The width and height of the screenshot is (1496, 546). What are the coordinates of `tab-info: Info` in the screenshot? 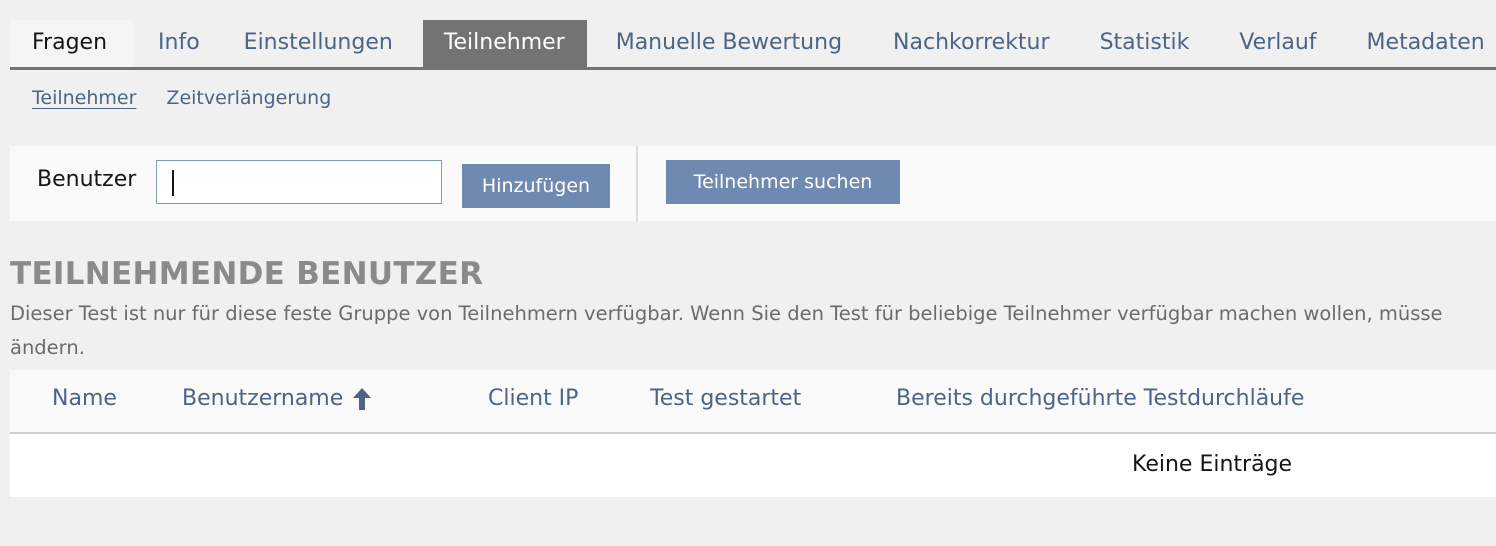 It's located at (178, 43).